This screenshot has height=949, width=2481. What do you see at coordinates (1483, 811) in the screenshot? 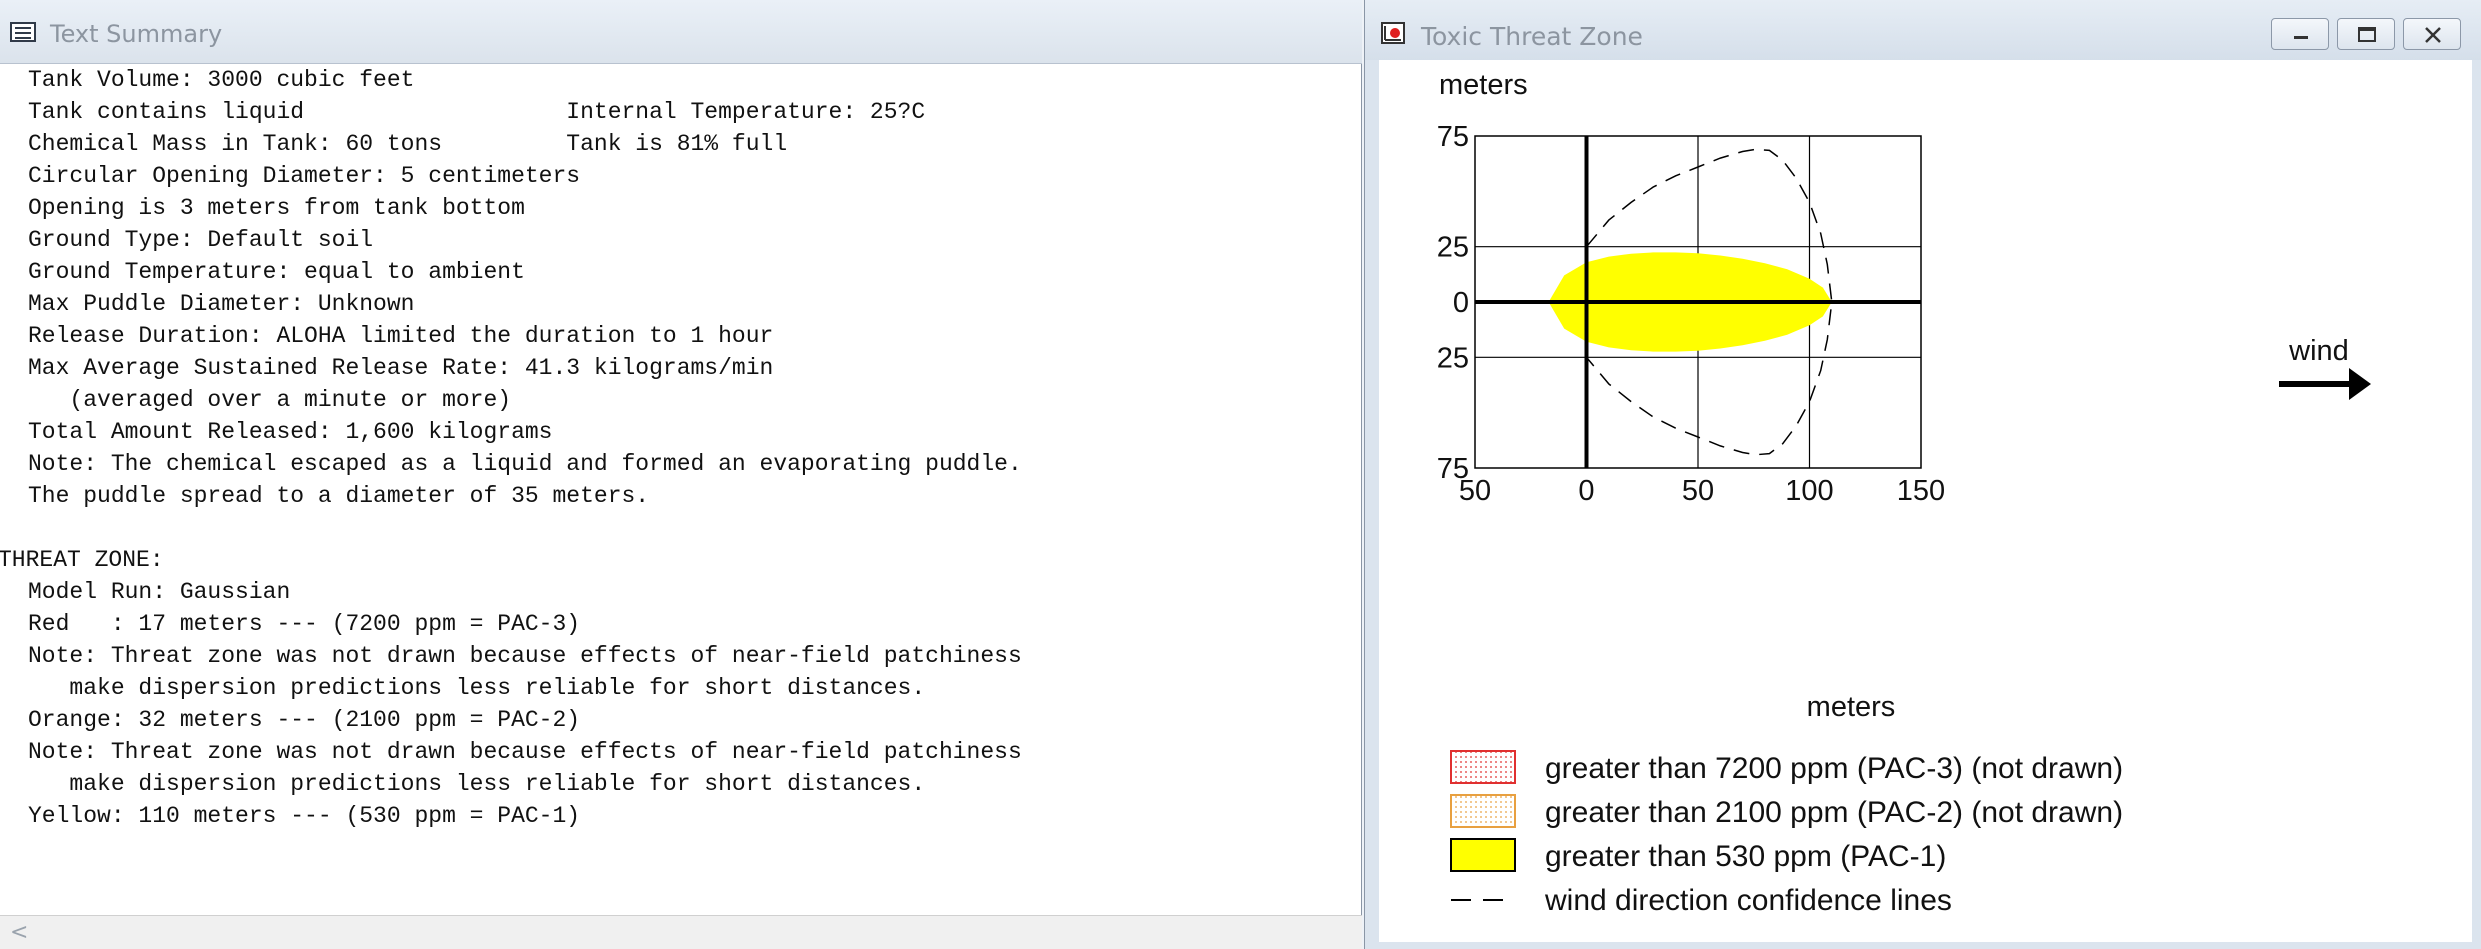
I see `legend-swatch-pac2` at bounding box center [1483, 811].